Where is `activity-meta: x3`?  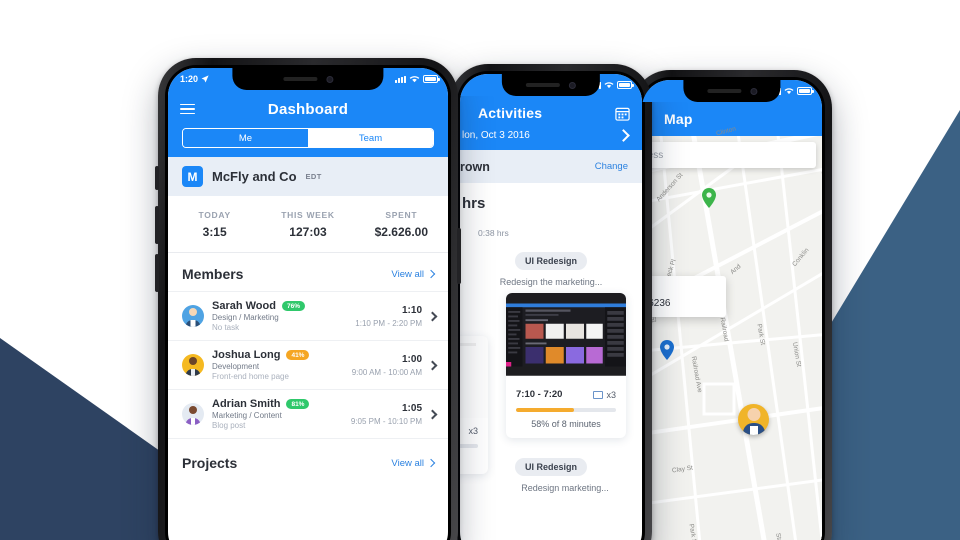
activity-meta: x3 is located at coordinates (474, 429).